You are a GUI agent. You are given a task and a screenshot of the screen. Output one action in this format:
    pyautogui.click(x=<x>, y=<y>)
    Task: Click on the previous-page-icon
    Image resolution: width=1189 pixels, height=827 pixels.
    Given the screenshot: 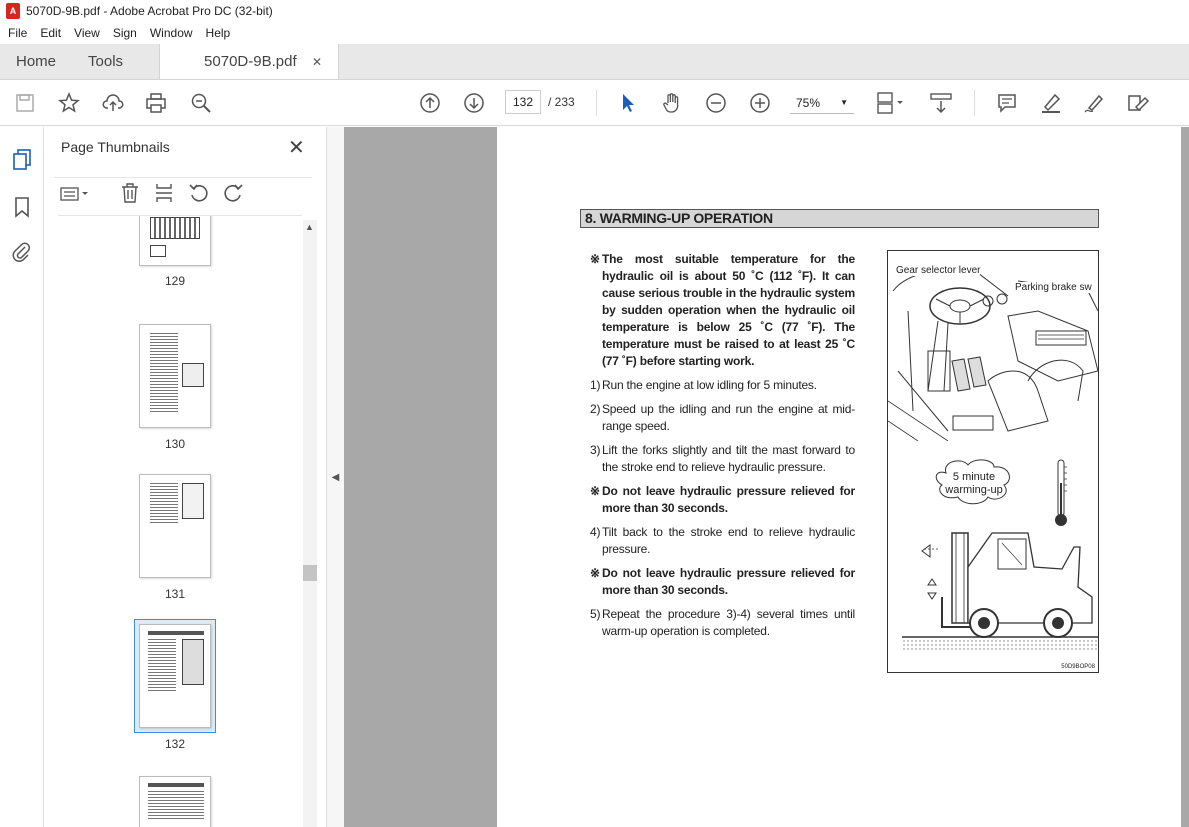 What is the action you would take?
    pyautogui.click(x=430, y=103)
    